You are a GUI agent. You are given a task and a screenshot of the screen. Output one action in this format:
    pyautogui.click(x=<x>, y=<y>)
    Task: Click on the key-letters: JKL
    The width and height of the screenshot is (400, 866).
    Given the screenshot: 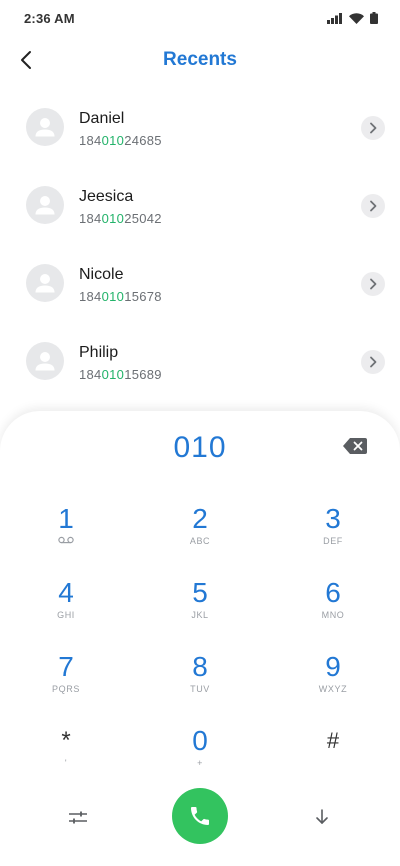 What is the action you would take?
    pyautogui.click(x=200, y=615)
    